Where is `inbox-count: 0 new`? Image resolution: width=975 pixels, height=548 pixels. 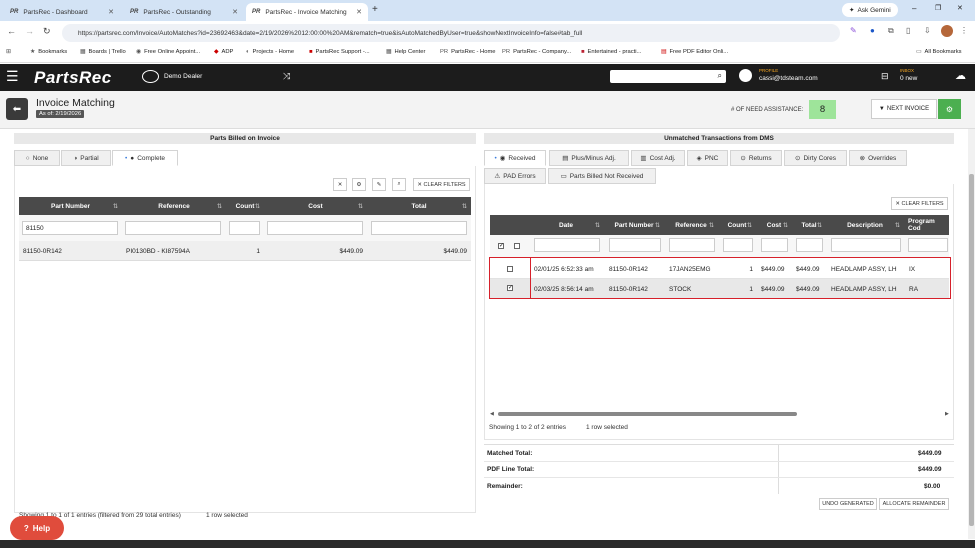
inbox-count: 0 new is located at coordinates (908, 78).